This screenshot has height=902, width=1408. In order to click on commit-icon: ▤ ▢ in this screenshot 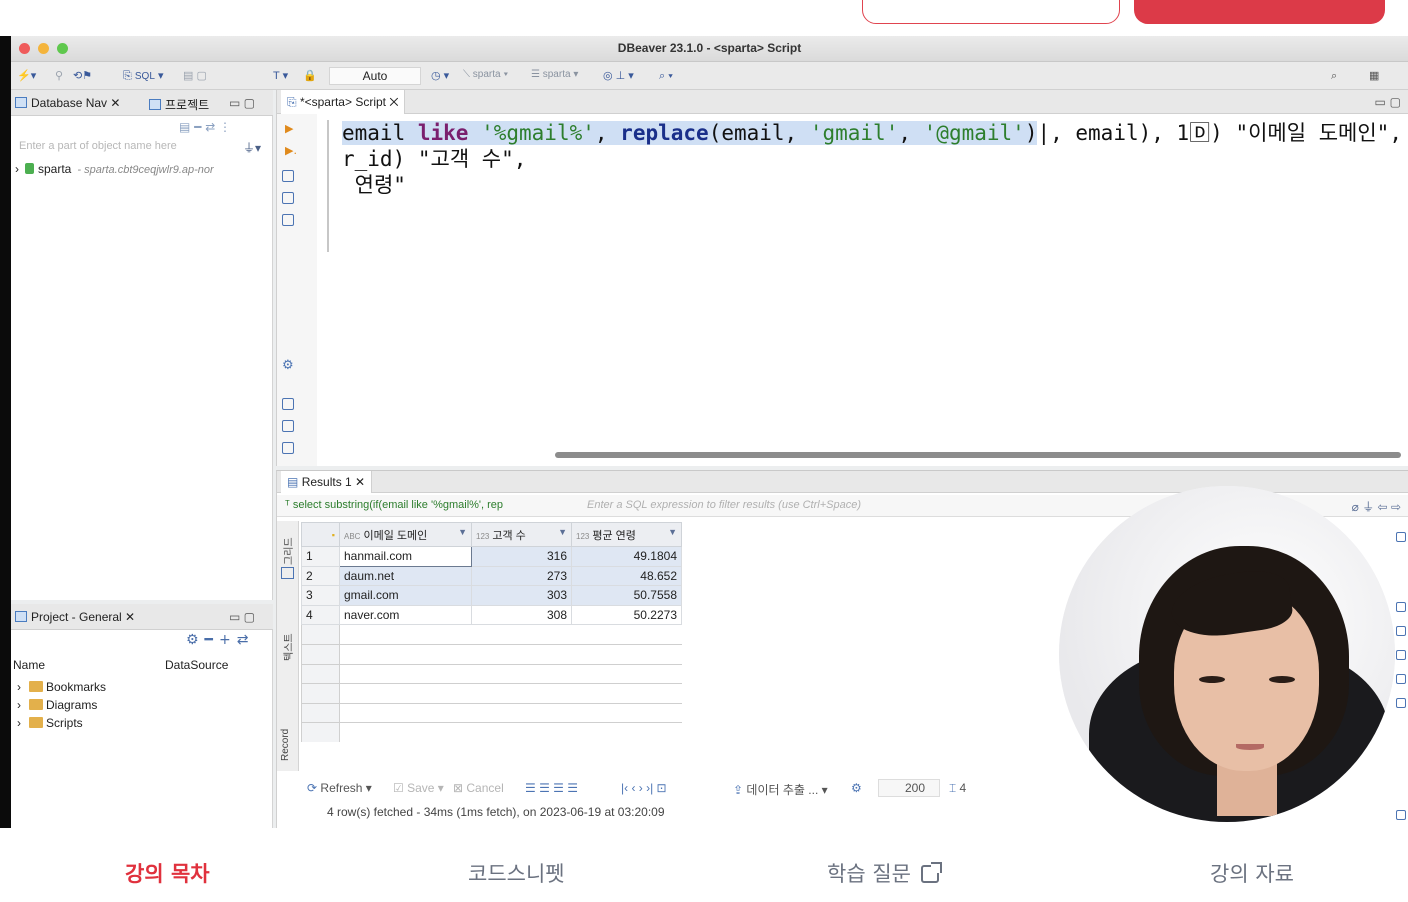, I will do `click(195, 76)`.